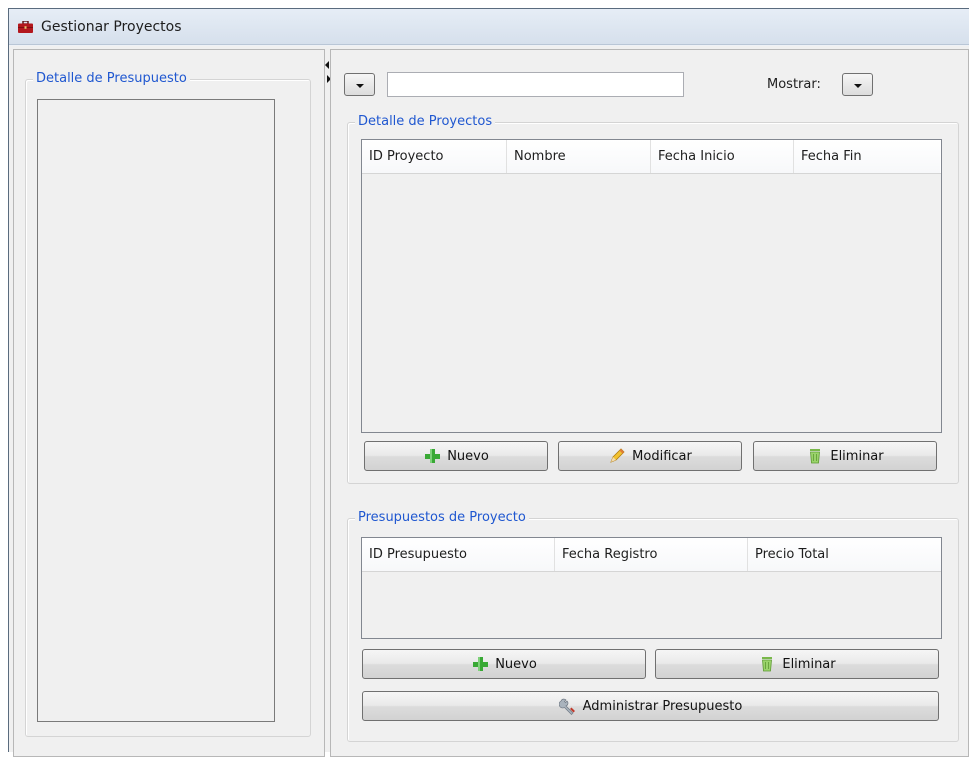 The image size is (969, 757). Describe the element at coordinates (844, 554) in the screenshot. I see `column-header-precio-total: Precio Total` at that location.